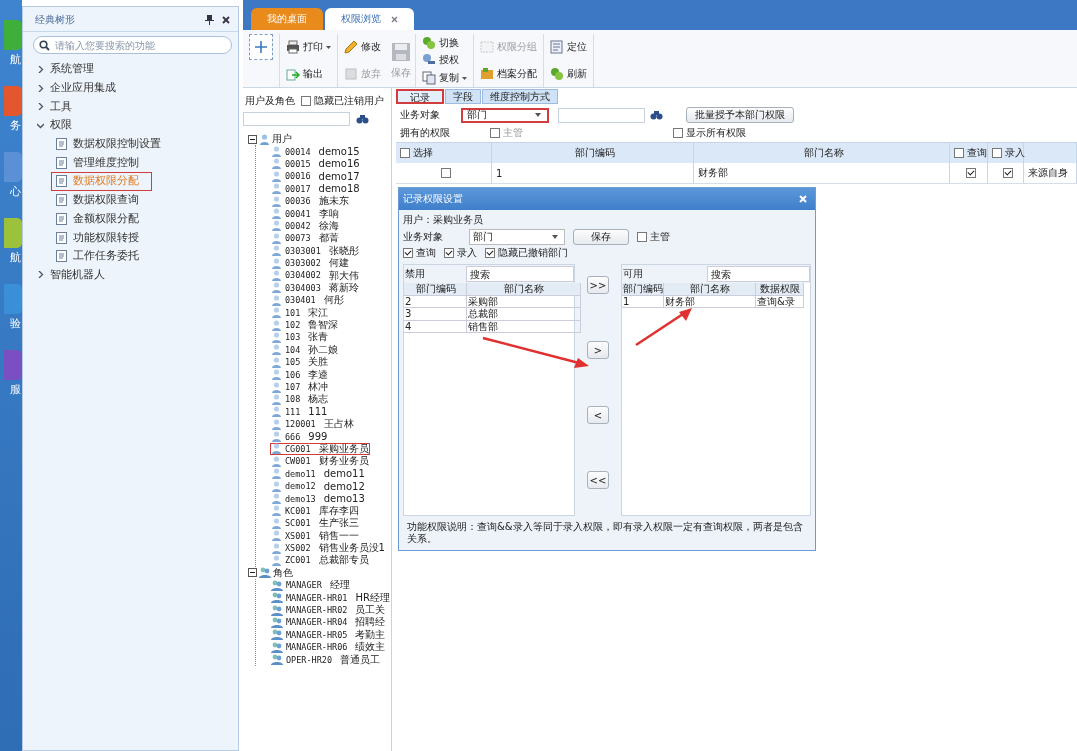 The image size is (1077, 751). What do you see at coordinates (315, 523) in the screenshot?
I see `user-node: SC001 生产张三` at bounding box center [315, 523].